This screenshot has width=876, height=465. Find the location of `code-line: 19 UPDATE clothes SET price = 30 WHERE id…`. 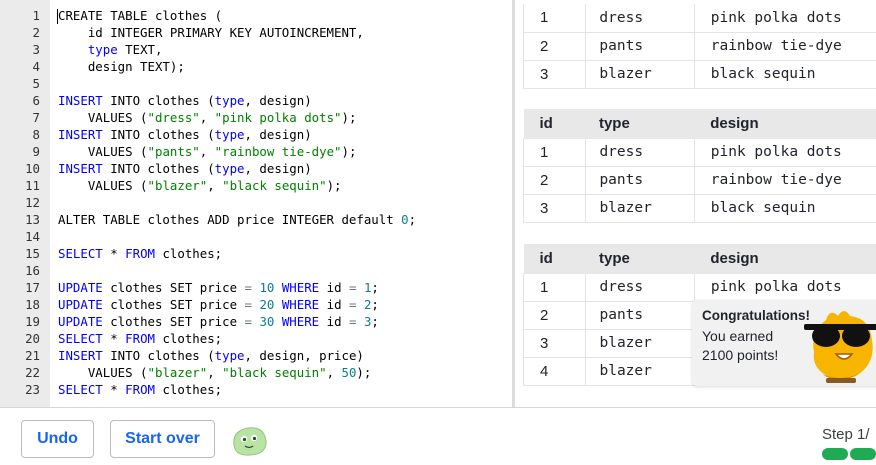

code-line: 19 UPDATE clothes SET price = 30 WHERE id… is located at coordinates (256, 321).